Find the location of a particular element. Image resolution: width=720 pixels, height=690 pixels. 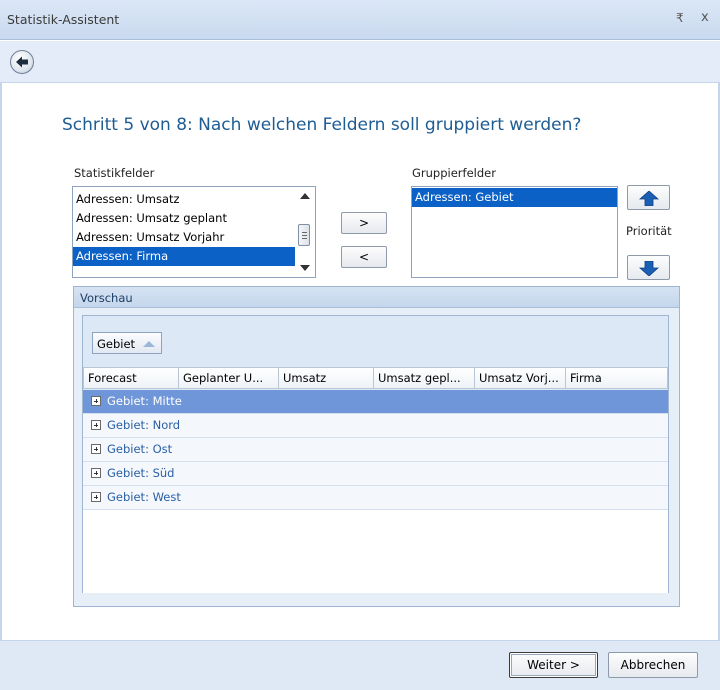

group-row-label: Gebiet: Süd is located at coordinates (141, 473).